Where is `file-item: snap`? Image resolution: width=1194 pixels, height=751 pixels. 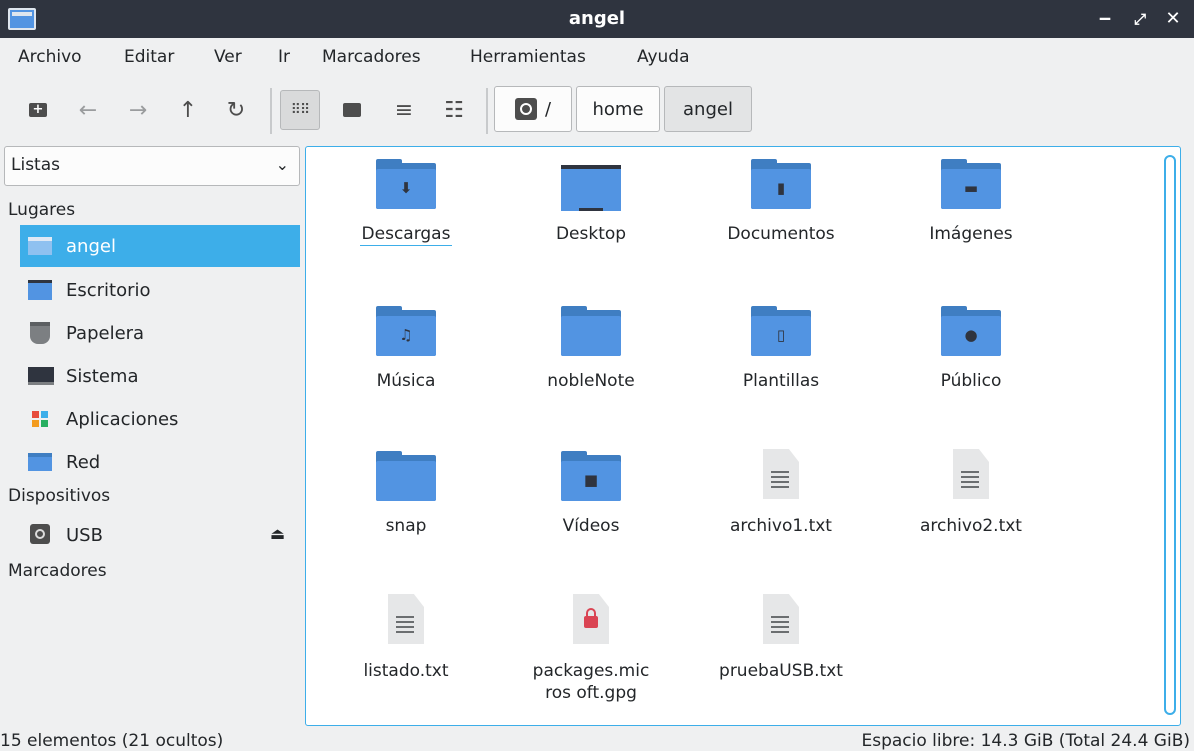 file-item: snap is located at coordinates (406, 492).